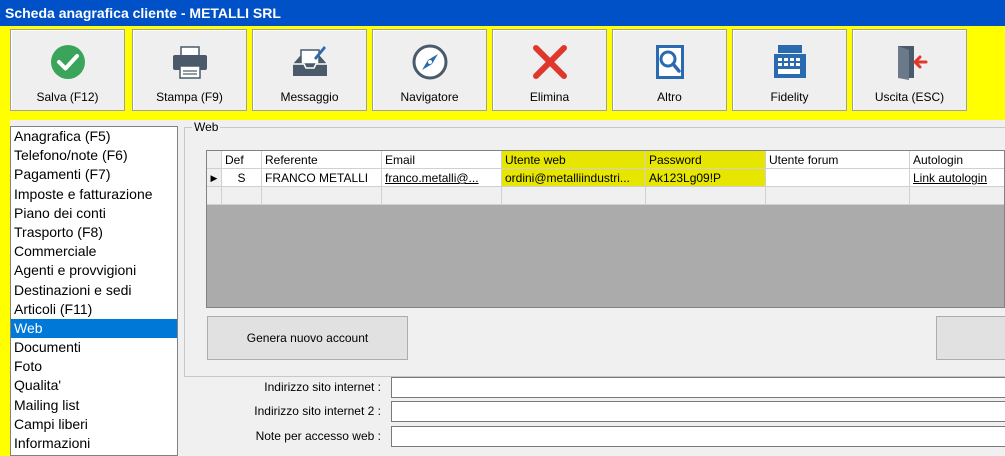 The height and width of the screenshot is (456, 1005). What do you see at coordinates (574, 160) in the screenshot?
I see `col-header-utente-web: Utente web` at bounding box center [574, 160].